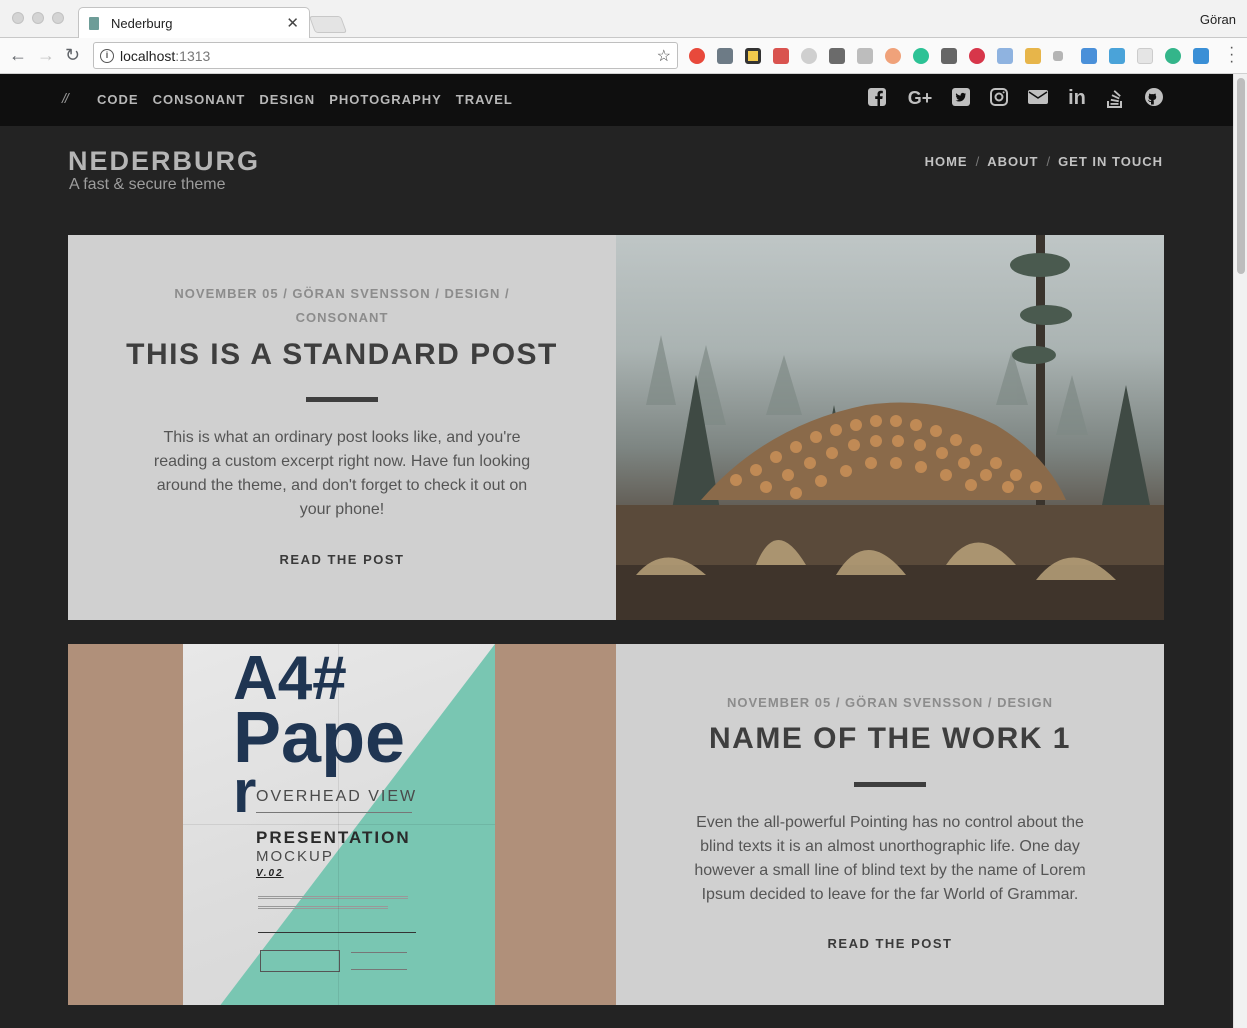  I want to click on forward-icon: →, so click(46, 55).